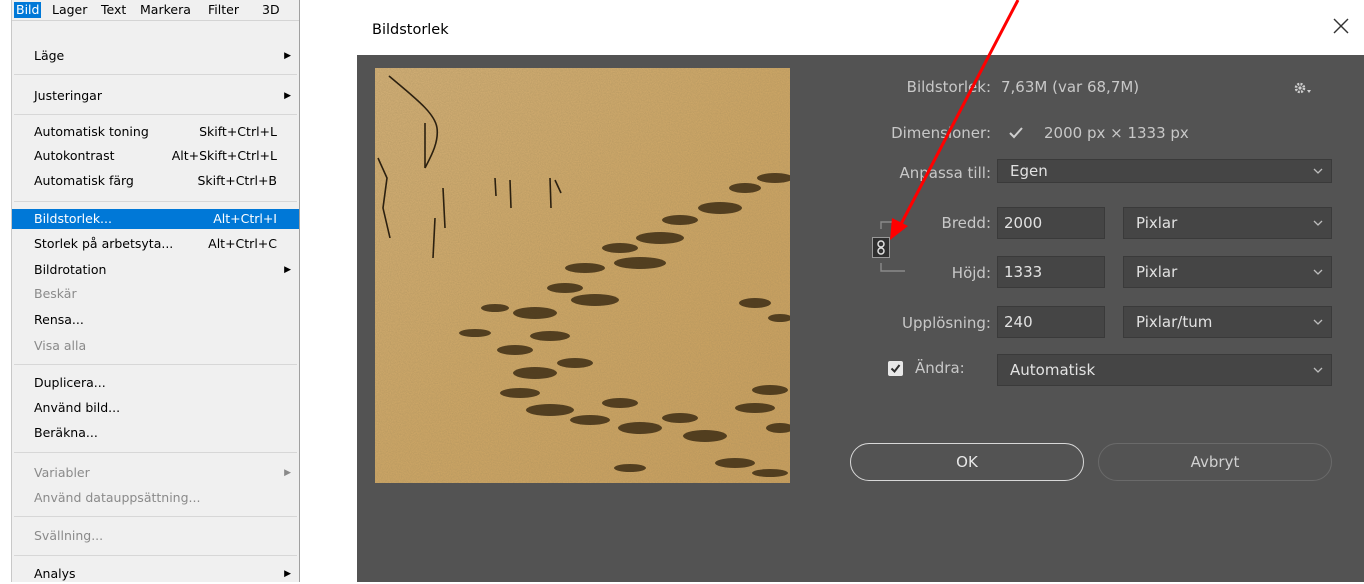 The width and height of the screenshot is (1364, 584). I want to click on menu-item-bildrotation: Bildrotation ▶, so click(155, 270).